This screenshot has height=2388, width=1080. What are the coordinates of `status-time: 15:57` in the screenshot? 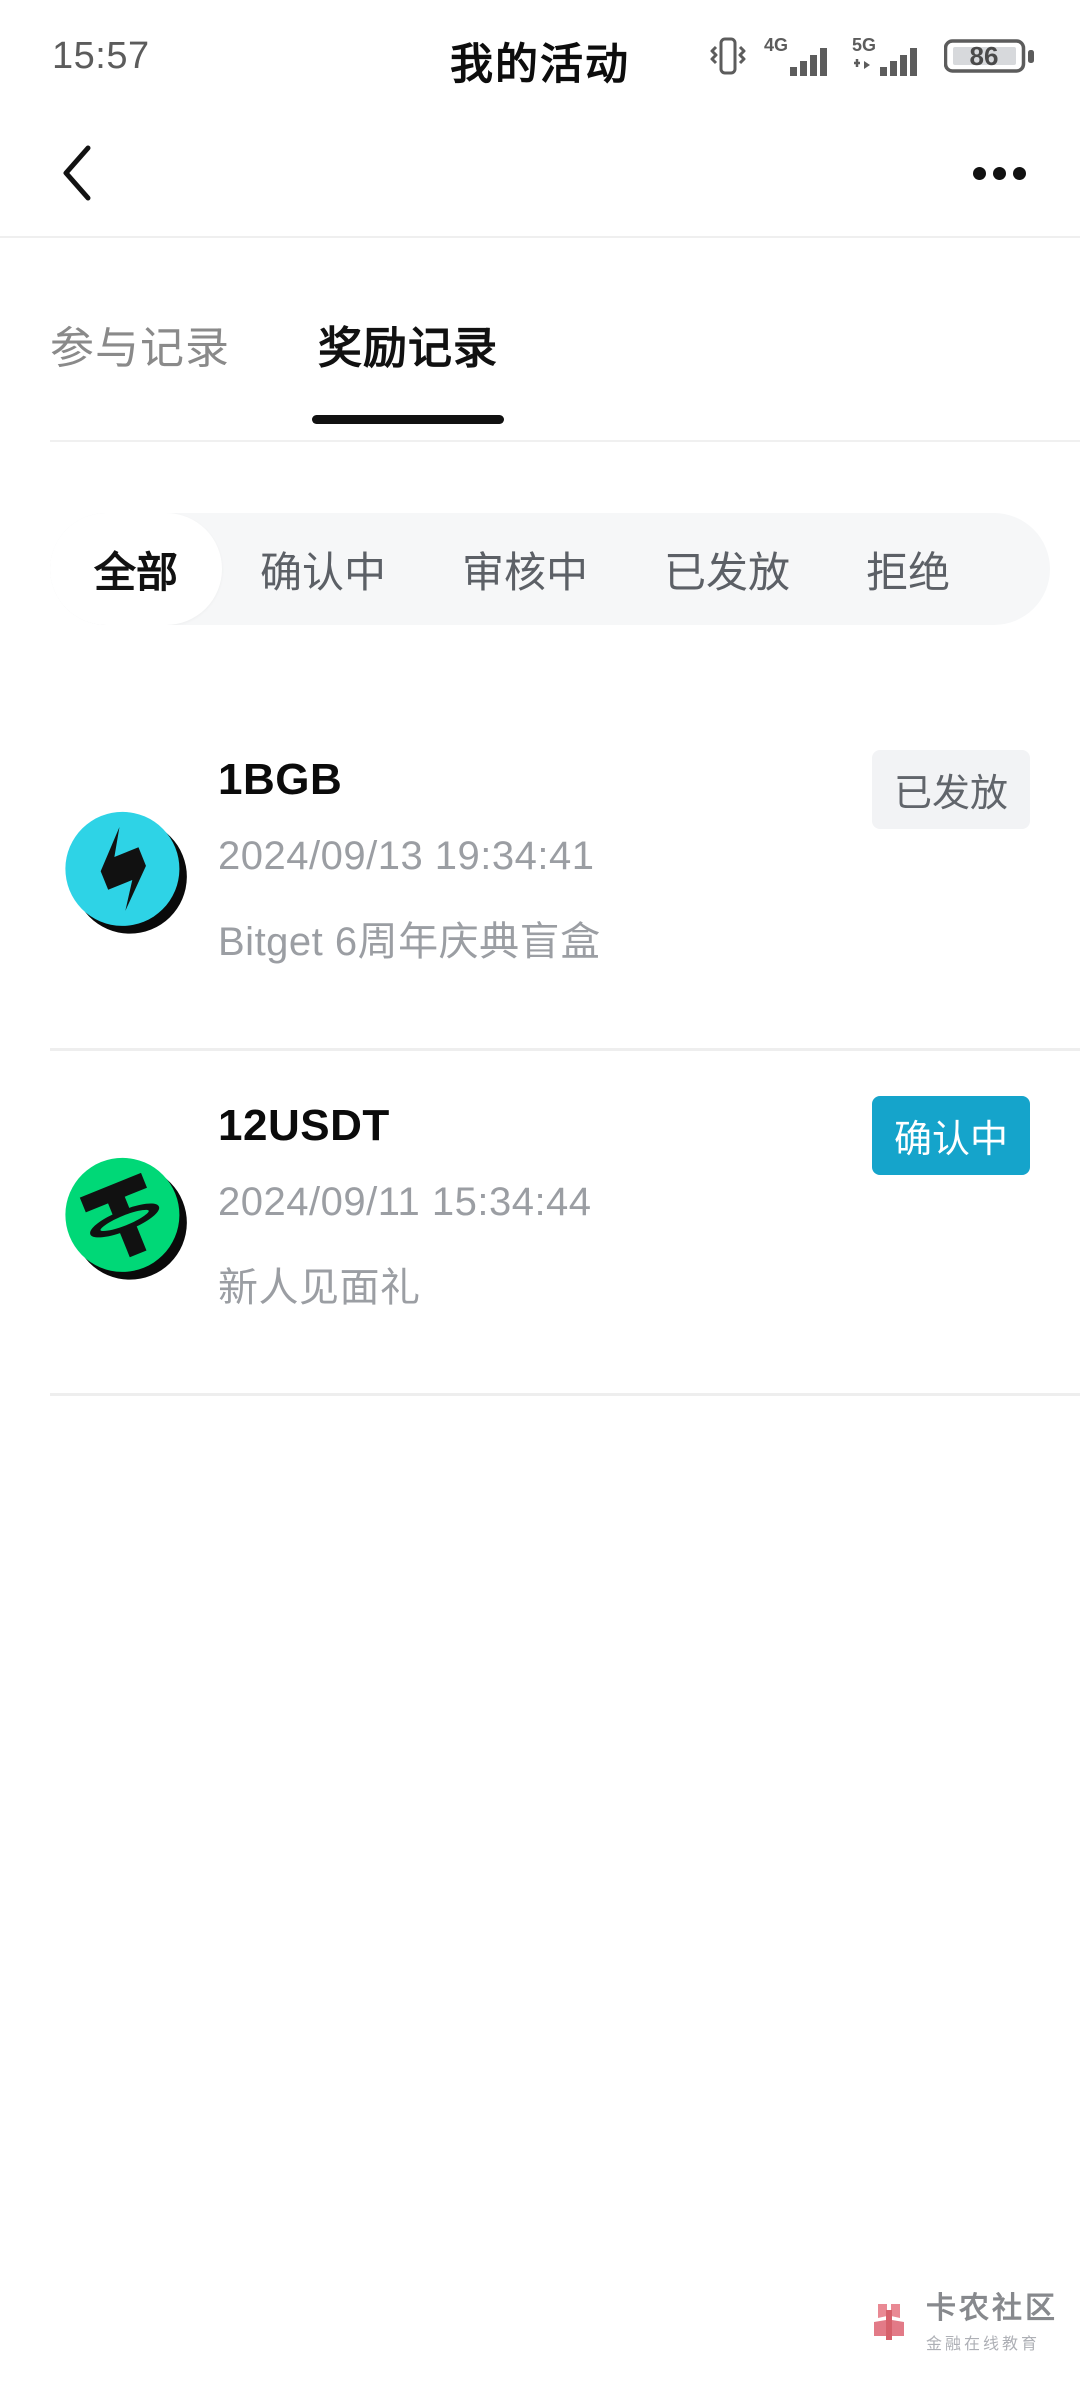 It's located at (101, 55).